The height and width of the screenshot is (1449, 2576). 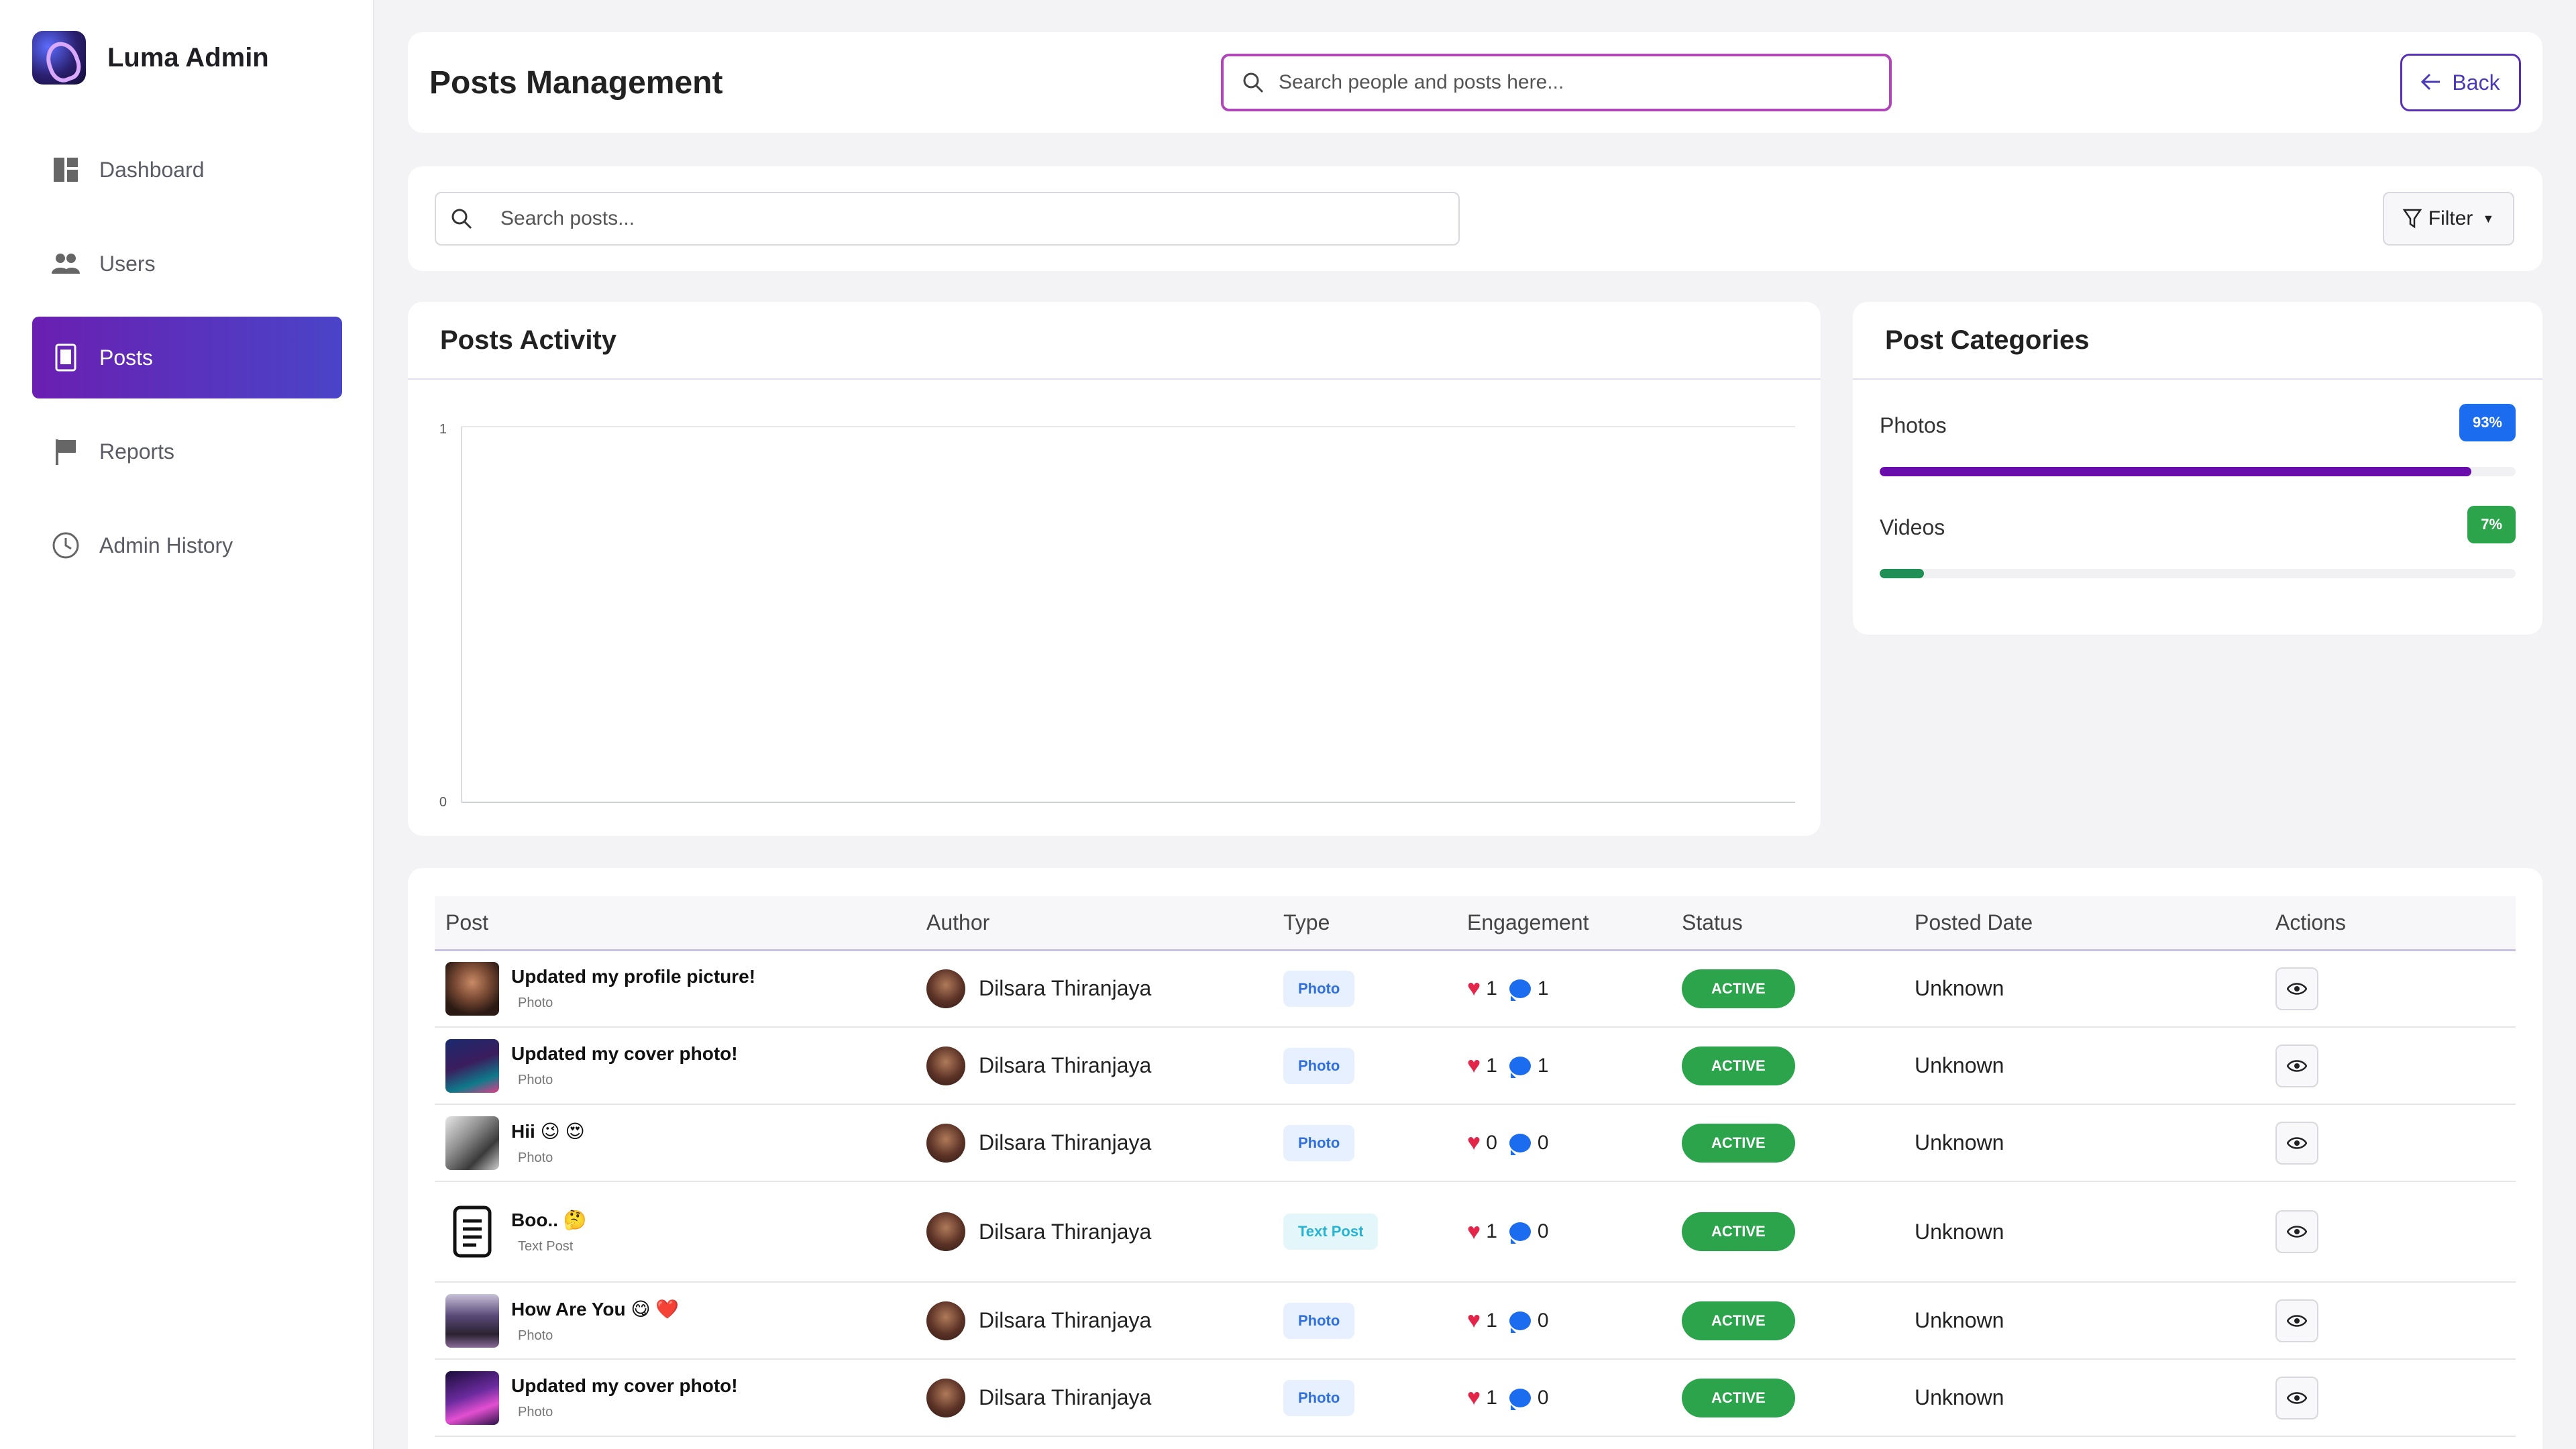 What do you see at coordinates (1364, 923) in the screenshot?
I see `column-header-type: Type` at bounding box center [1364, 923].